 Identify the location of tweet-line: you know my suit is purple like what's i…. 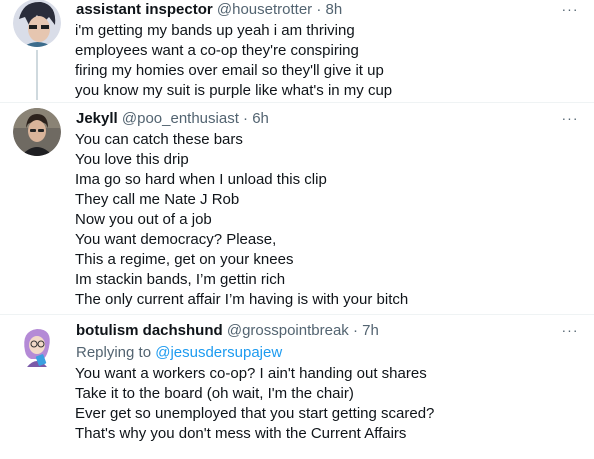
(234, 90).